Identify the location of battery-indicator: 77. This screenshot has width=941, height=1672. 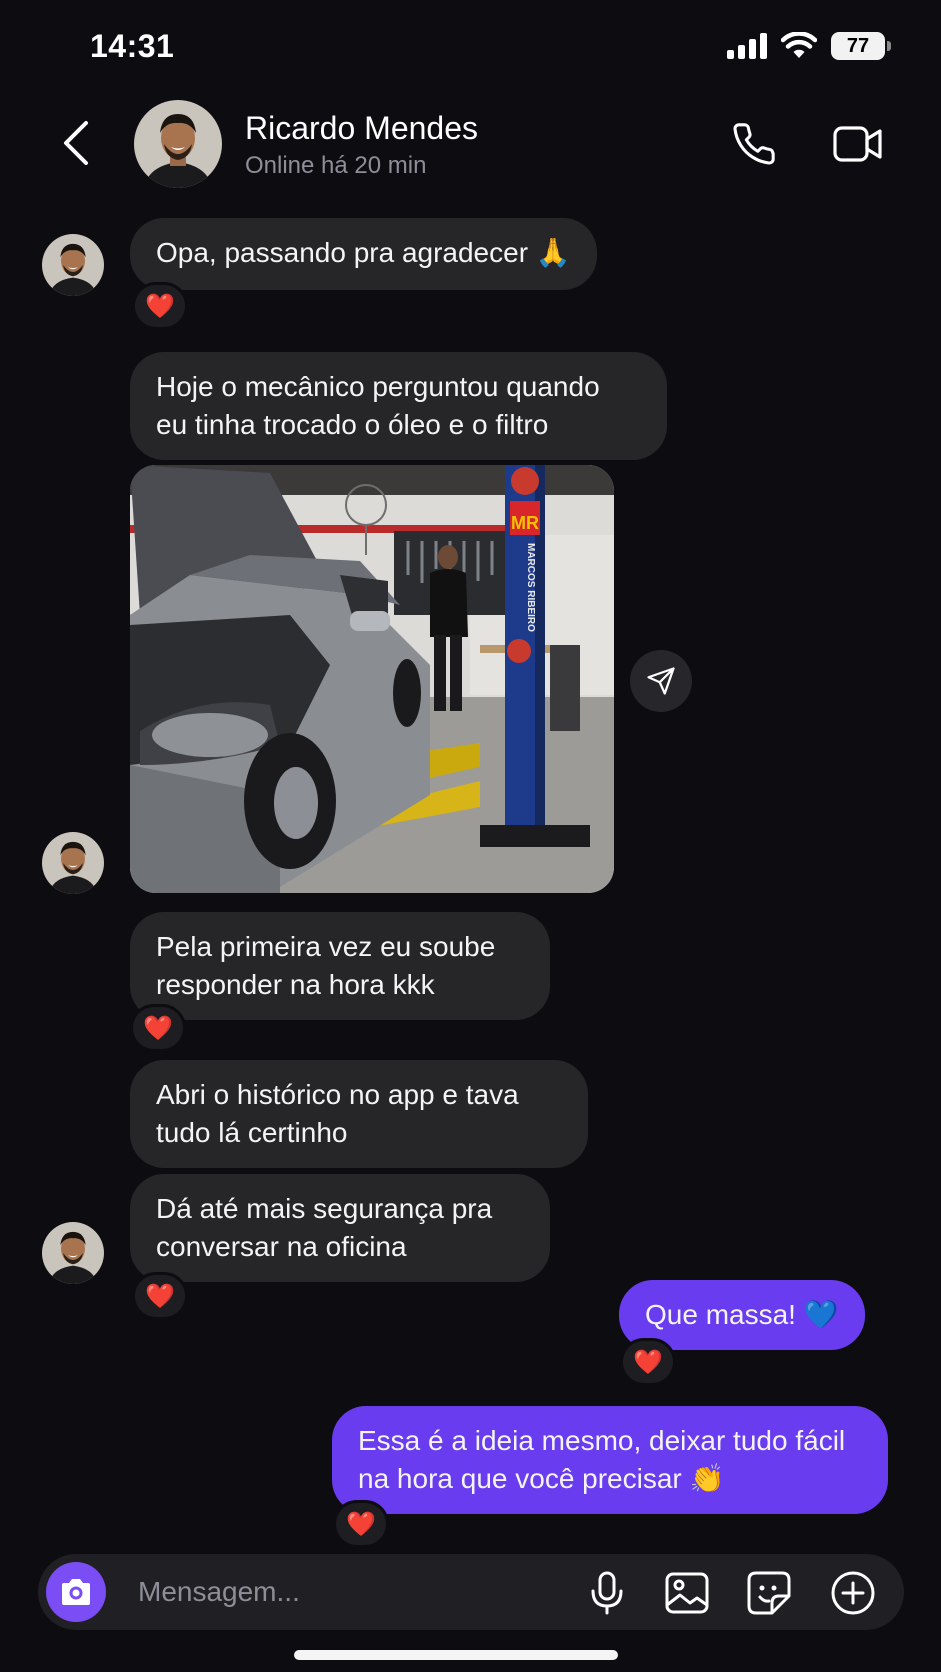
(861, 46).